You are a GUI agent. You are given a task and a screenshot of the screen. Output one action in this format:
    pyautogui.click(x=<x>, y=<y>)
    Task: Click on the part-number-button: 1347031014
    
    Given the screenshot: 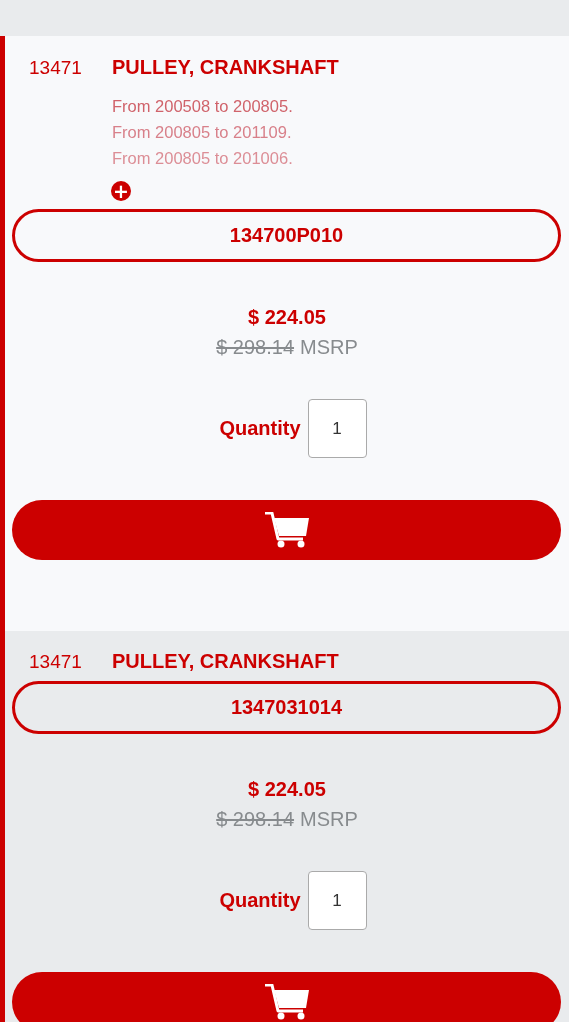 What is the action you would take?
    pyautogui.click(x=286, y=707)
    